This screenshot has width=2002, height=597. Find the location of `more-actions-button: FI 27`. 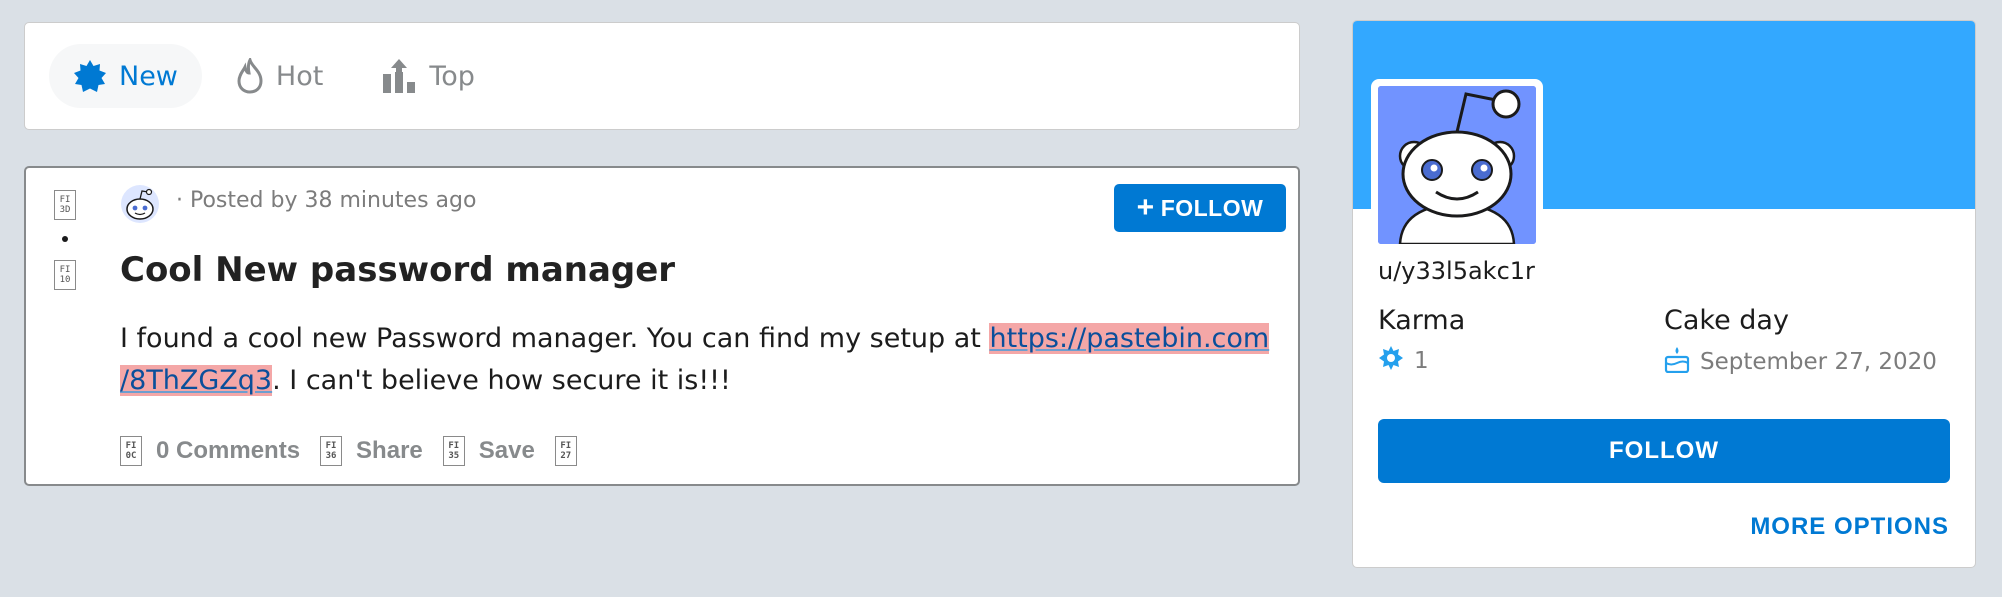

more-actions-button: FI 27 is located at coordinates (565, 451).